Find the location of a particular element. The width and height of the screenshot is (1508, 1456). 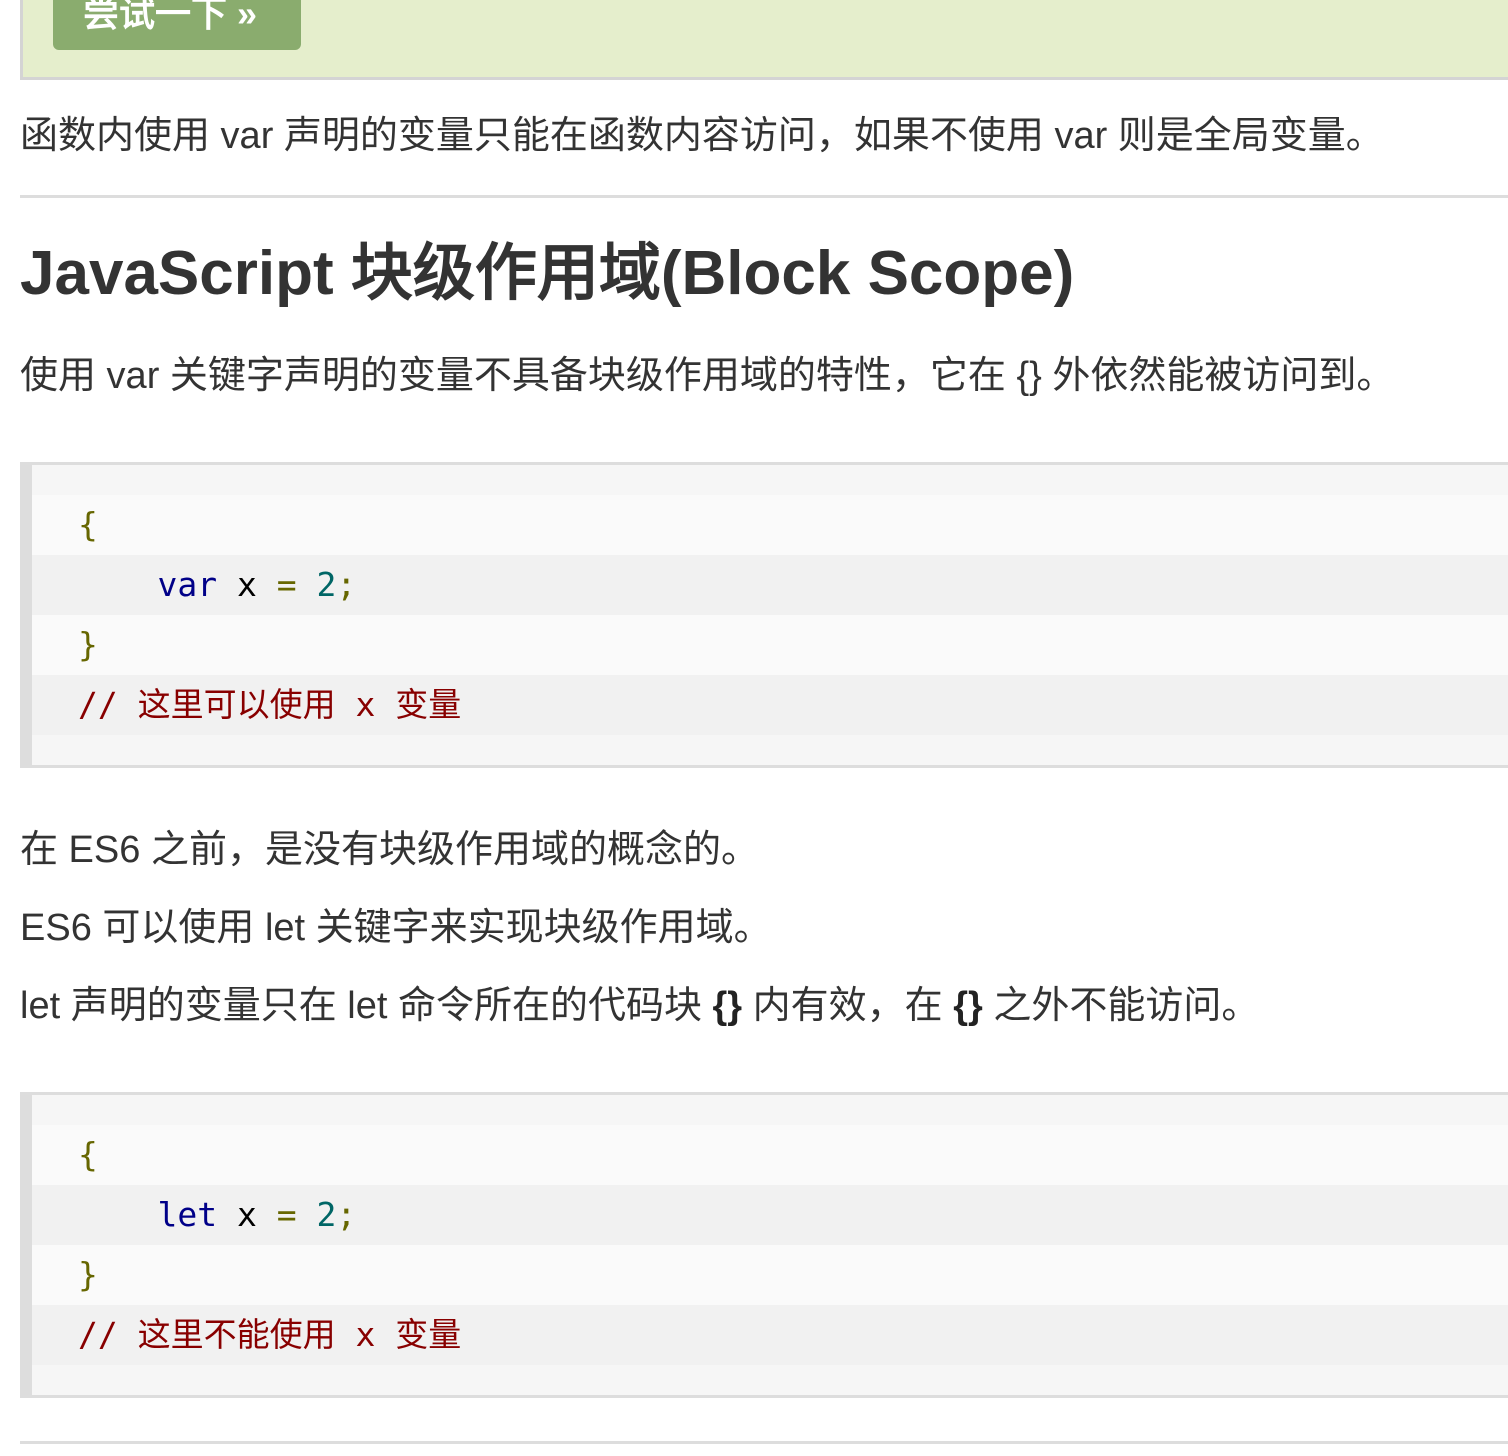

es6-before-paragraph: 在 ES6 之前，是没有块级作用域的概念的。 is located at coordinates (389, 850).